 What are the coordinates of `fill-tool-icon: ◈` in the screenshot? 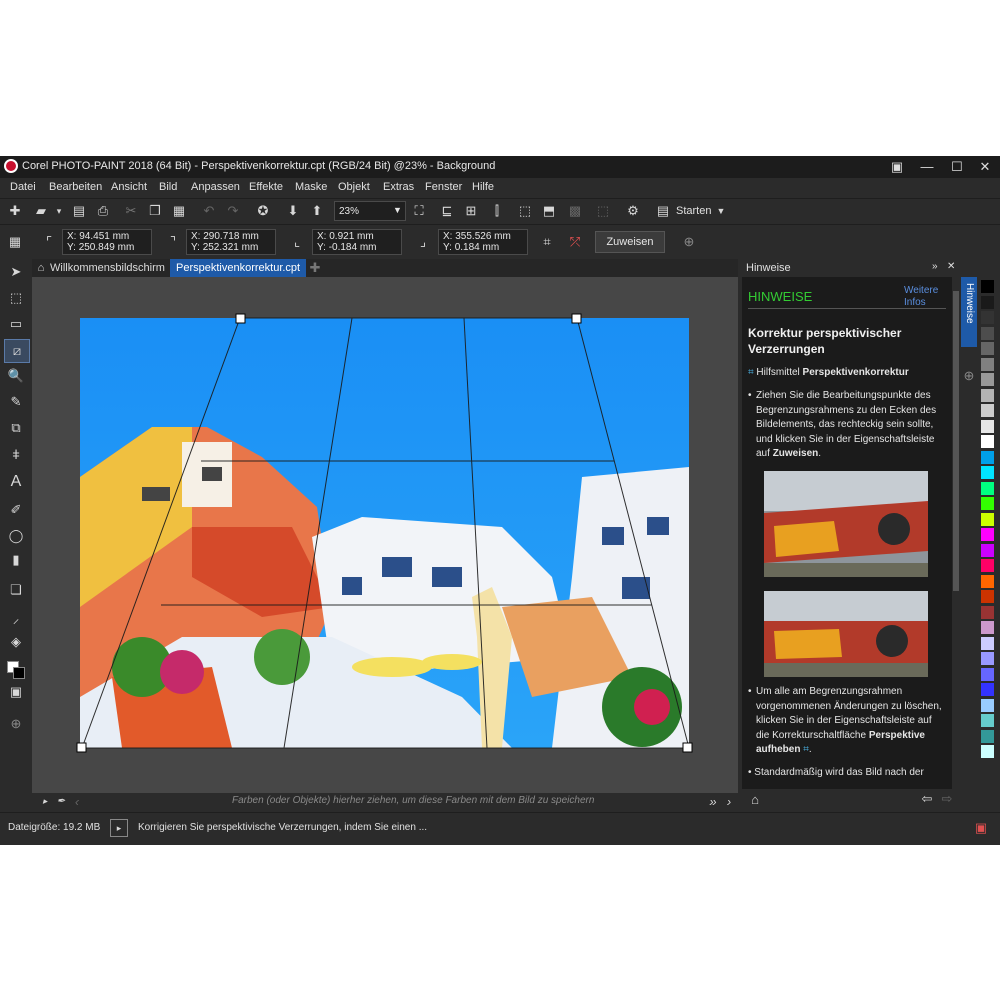 It's located at (16, 642).